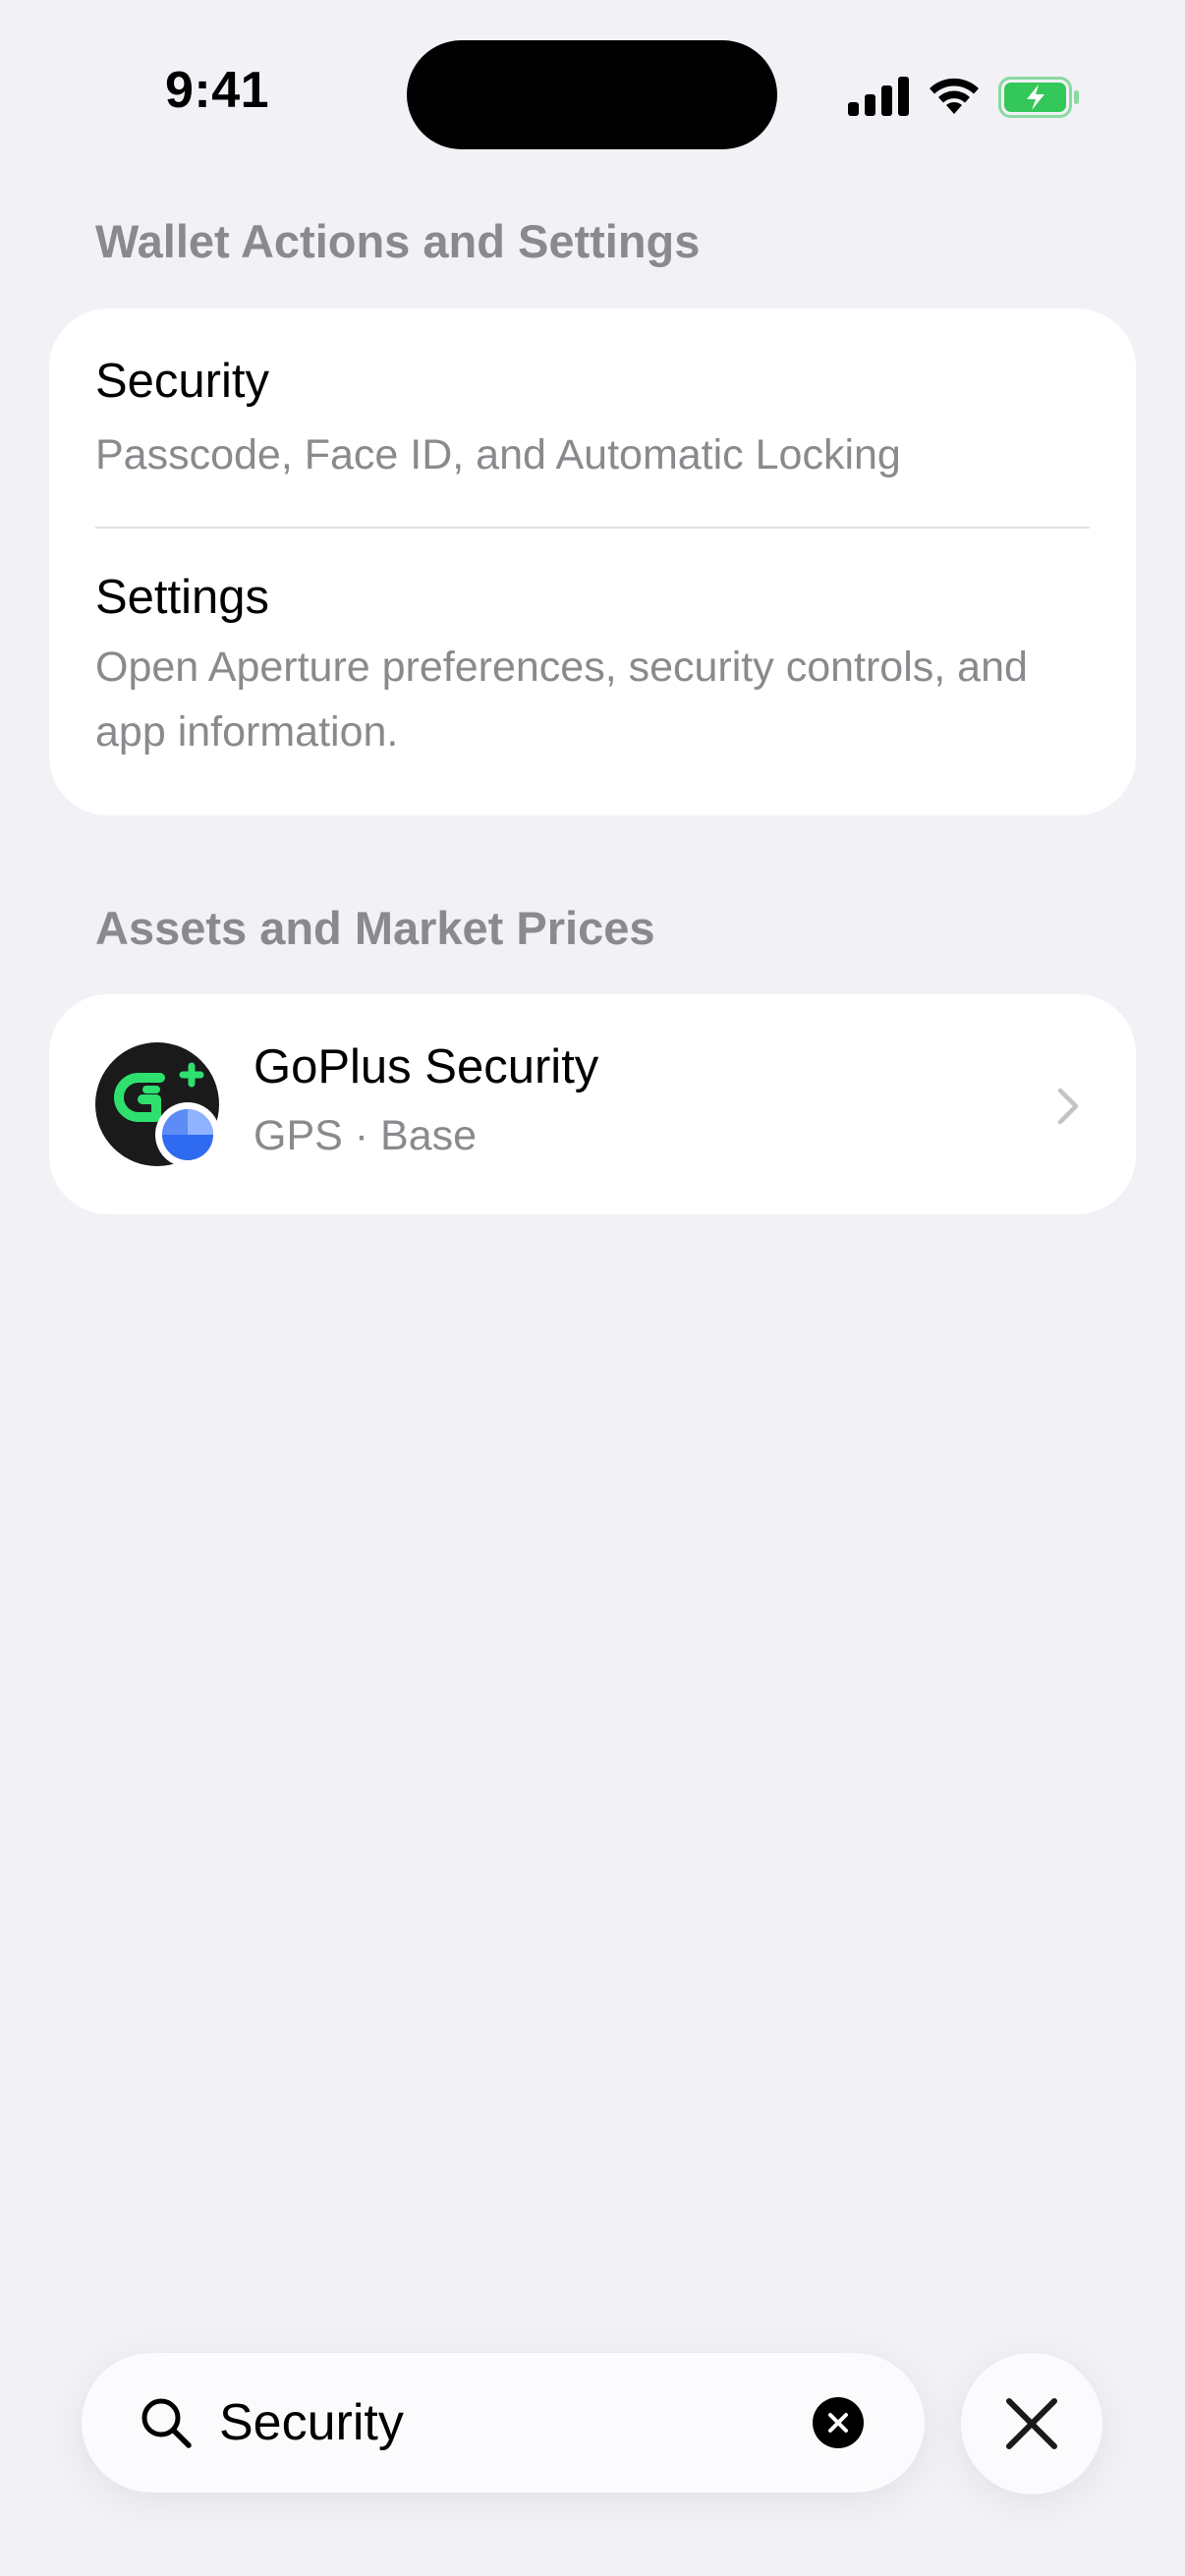 Image resolution: width=1185 pixels, height=2576 pixels. Describe the element at coordinates (498, 454) in the screenshot. I see `security-subtitle: Passcode, Face ID, and Automatic Locking` at that location.